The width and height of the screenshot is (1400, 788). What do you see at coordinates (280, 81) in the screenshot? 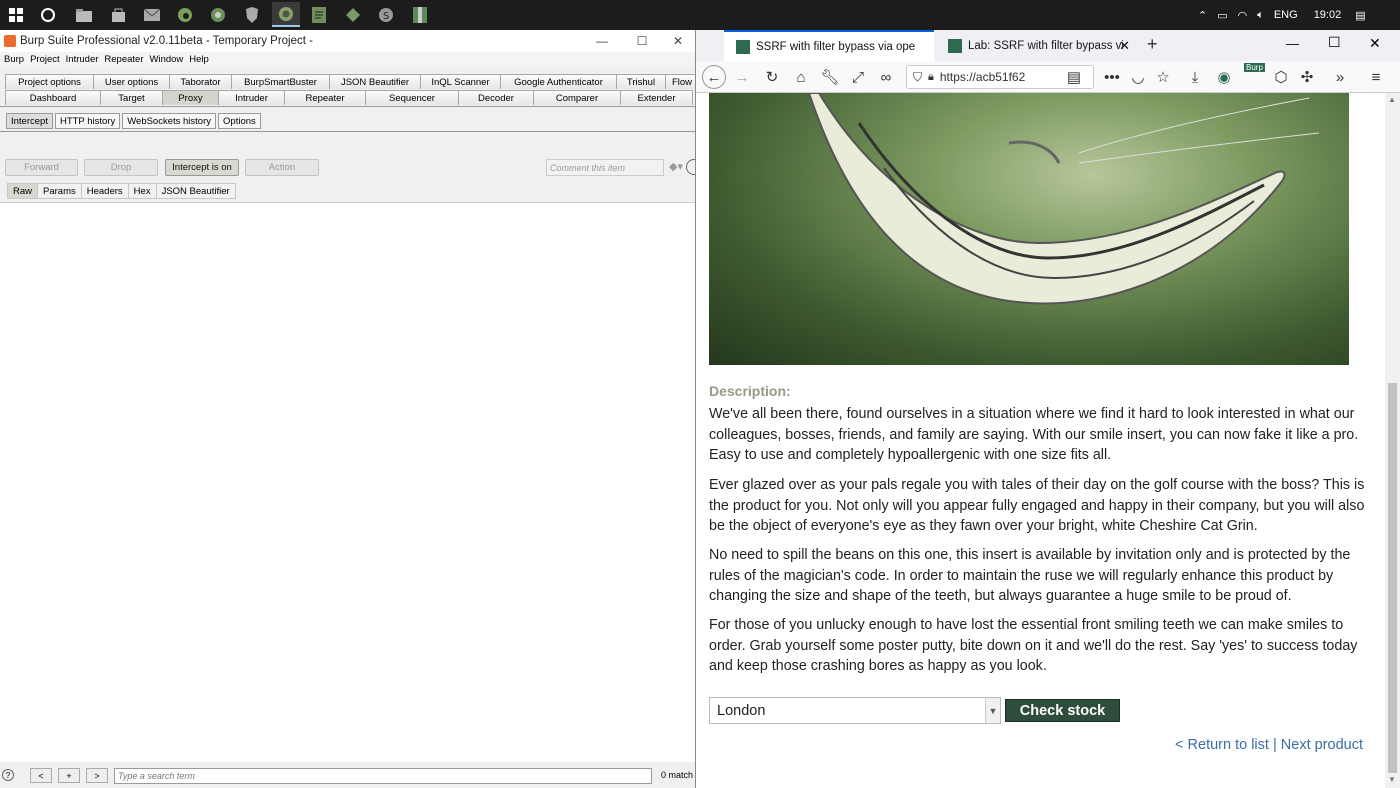
I see `tab-burpsmartbuster: BurpSmartBuster` at bounding box center [280, 81].